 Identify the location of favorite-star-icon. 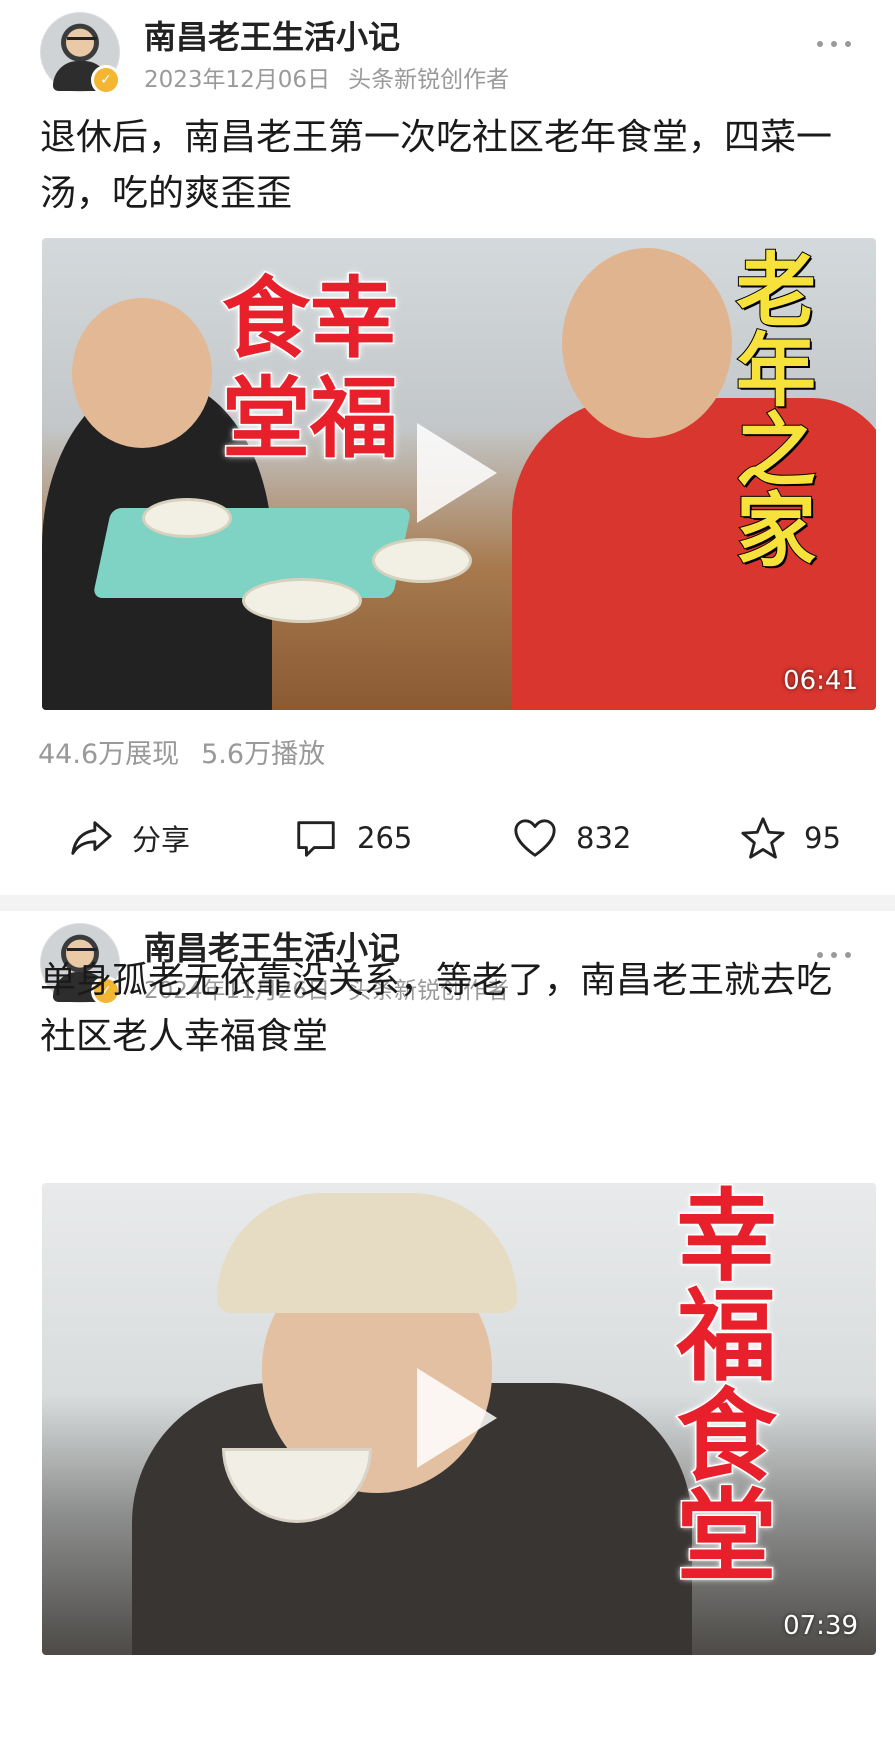
(763, 838).